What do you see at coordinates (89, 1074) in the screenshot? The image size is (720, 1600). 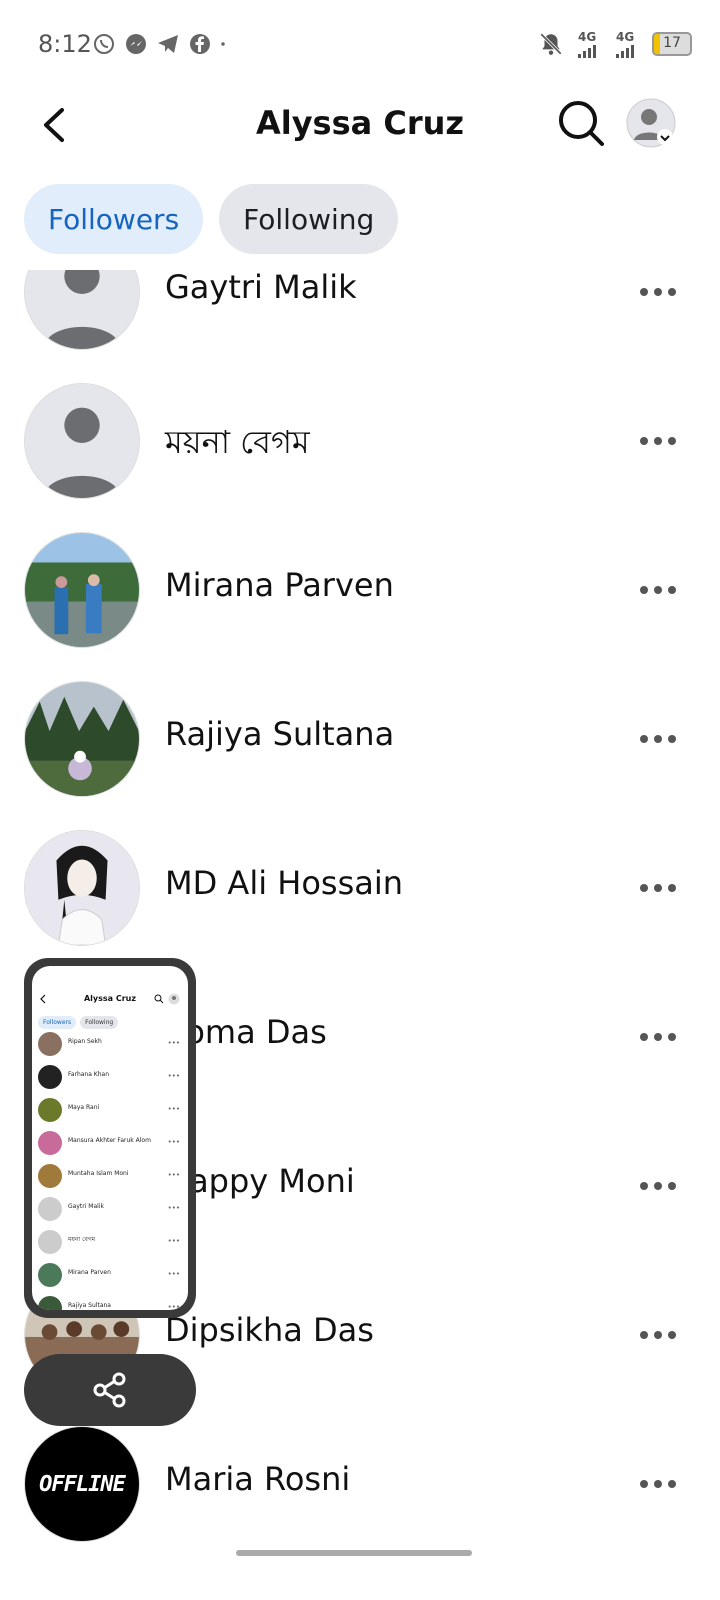 I see `preview-name: Farhana Khan` at bounding box center [89, 1074].